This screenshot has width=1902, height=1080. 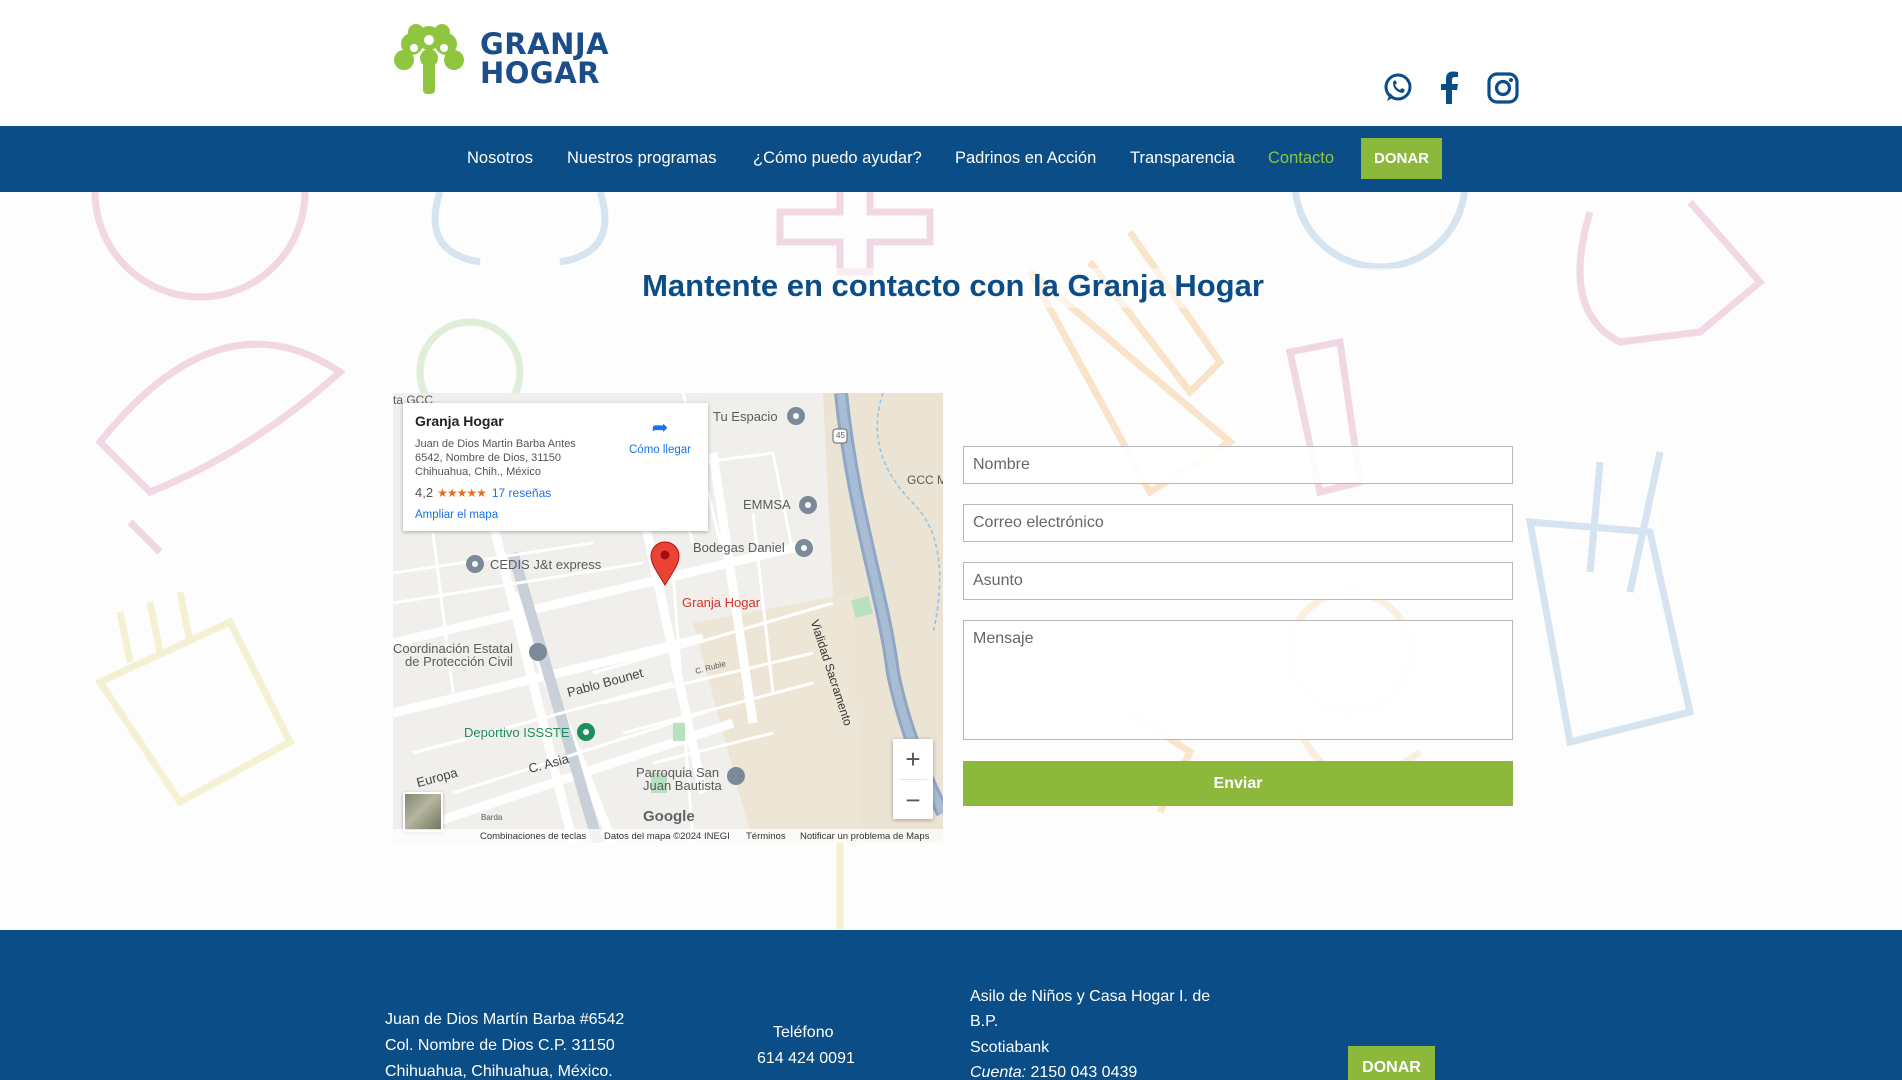 I want to click on footer-bank: Scotiabank, so click(x=1010, y=1047).